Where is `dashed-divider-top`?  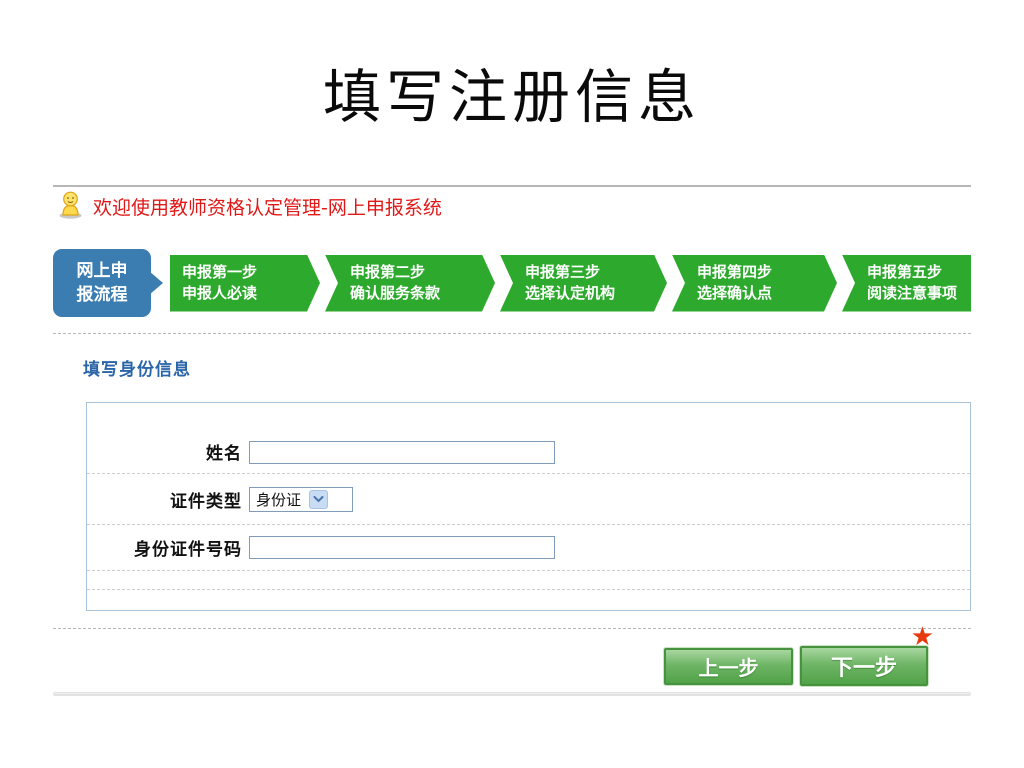 dashed-divider-top is located at coordinates (512, 333).